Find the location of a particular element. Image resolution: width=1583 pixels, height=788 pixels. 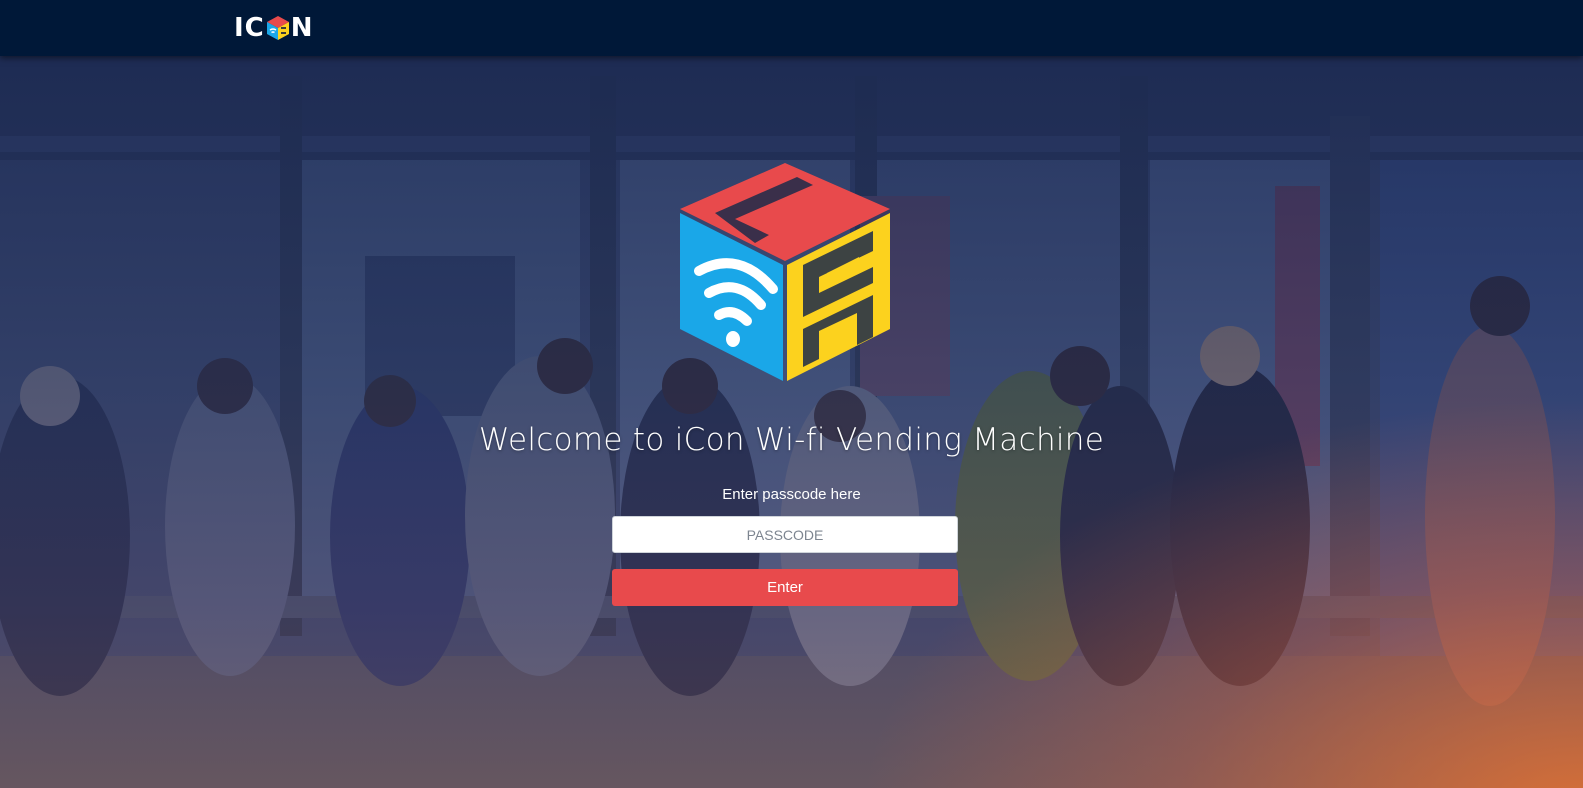

passcode-input is located at coordinates (785, 534).